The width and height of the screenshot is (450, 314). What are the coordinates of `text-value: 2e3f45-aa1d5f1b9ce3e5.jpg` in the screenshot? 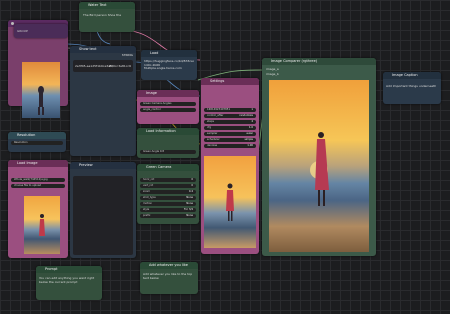 It's located at (94, 66).